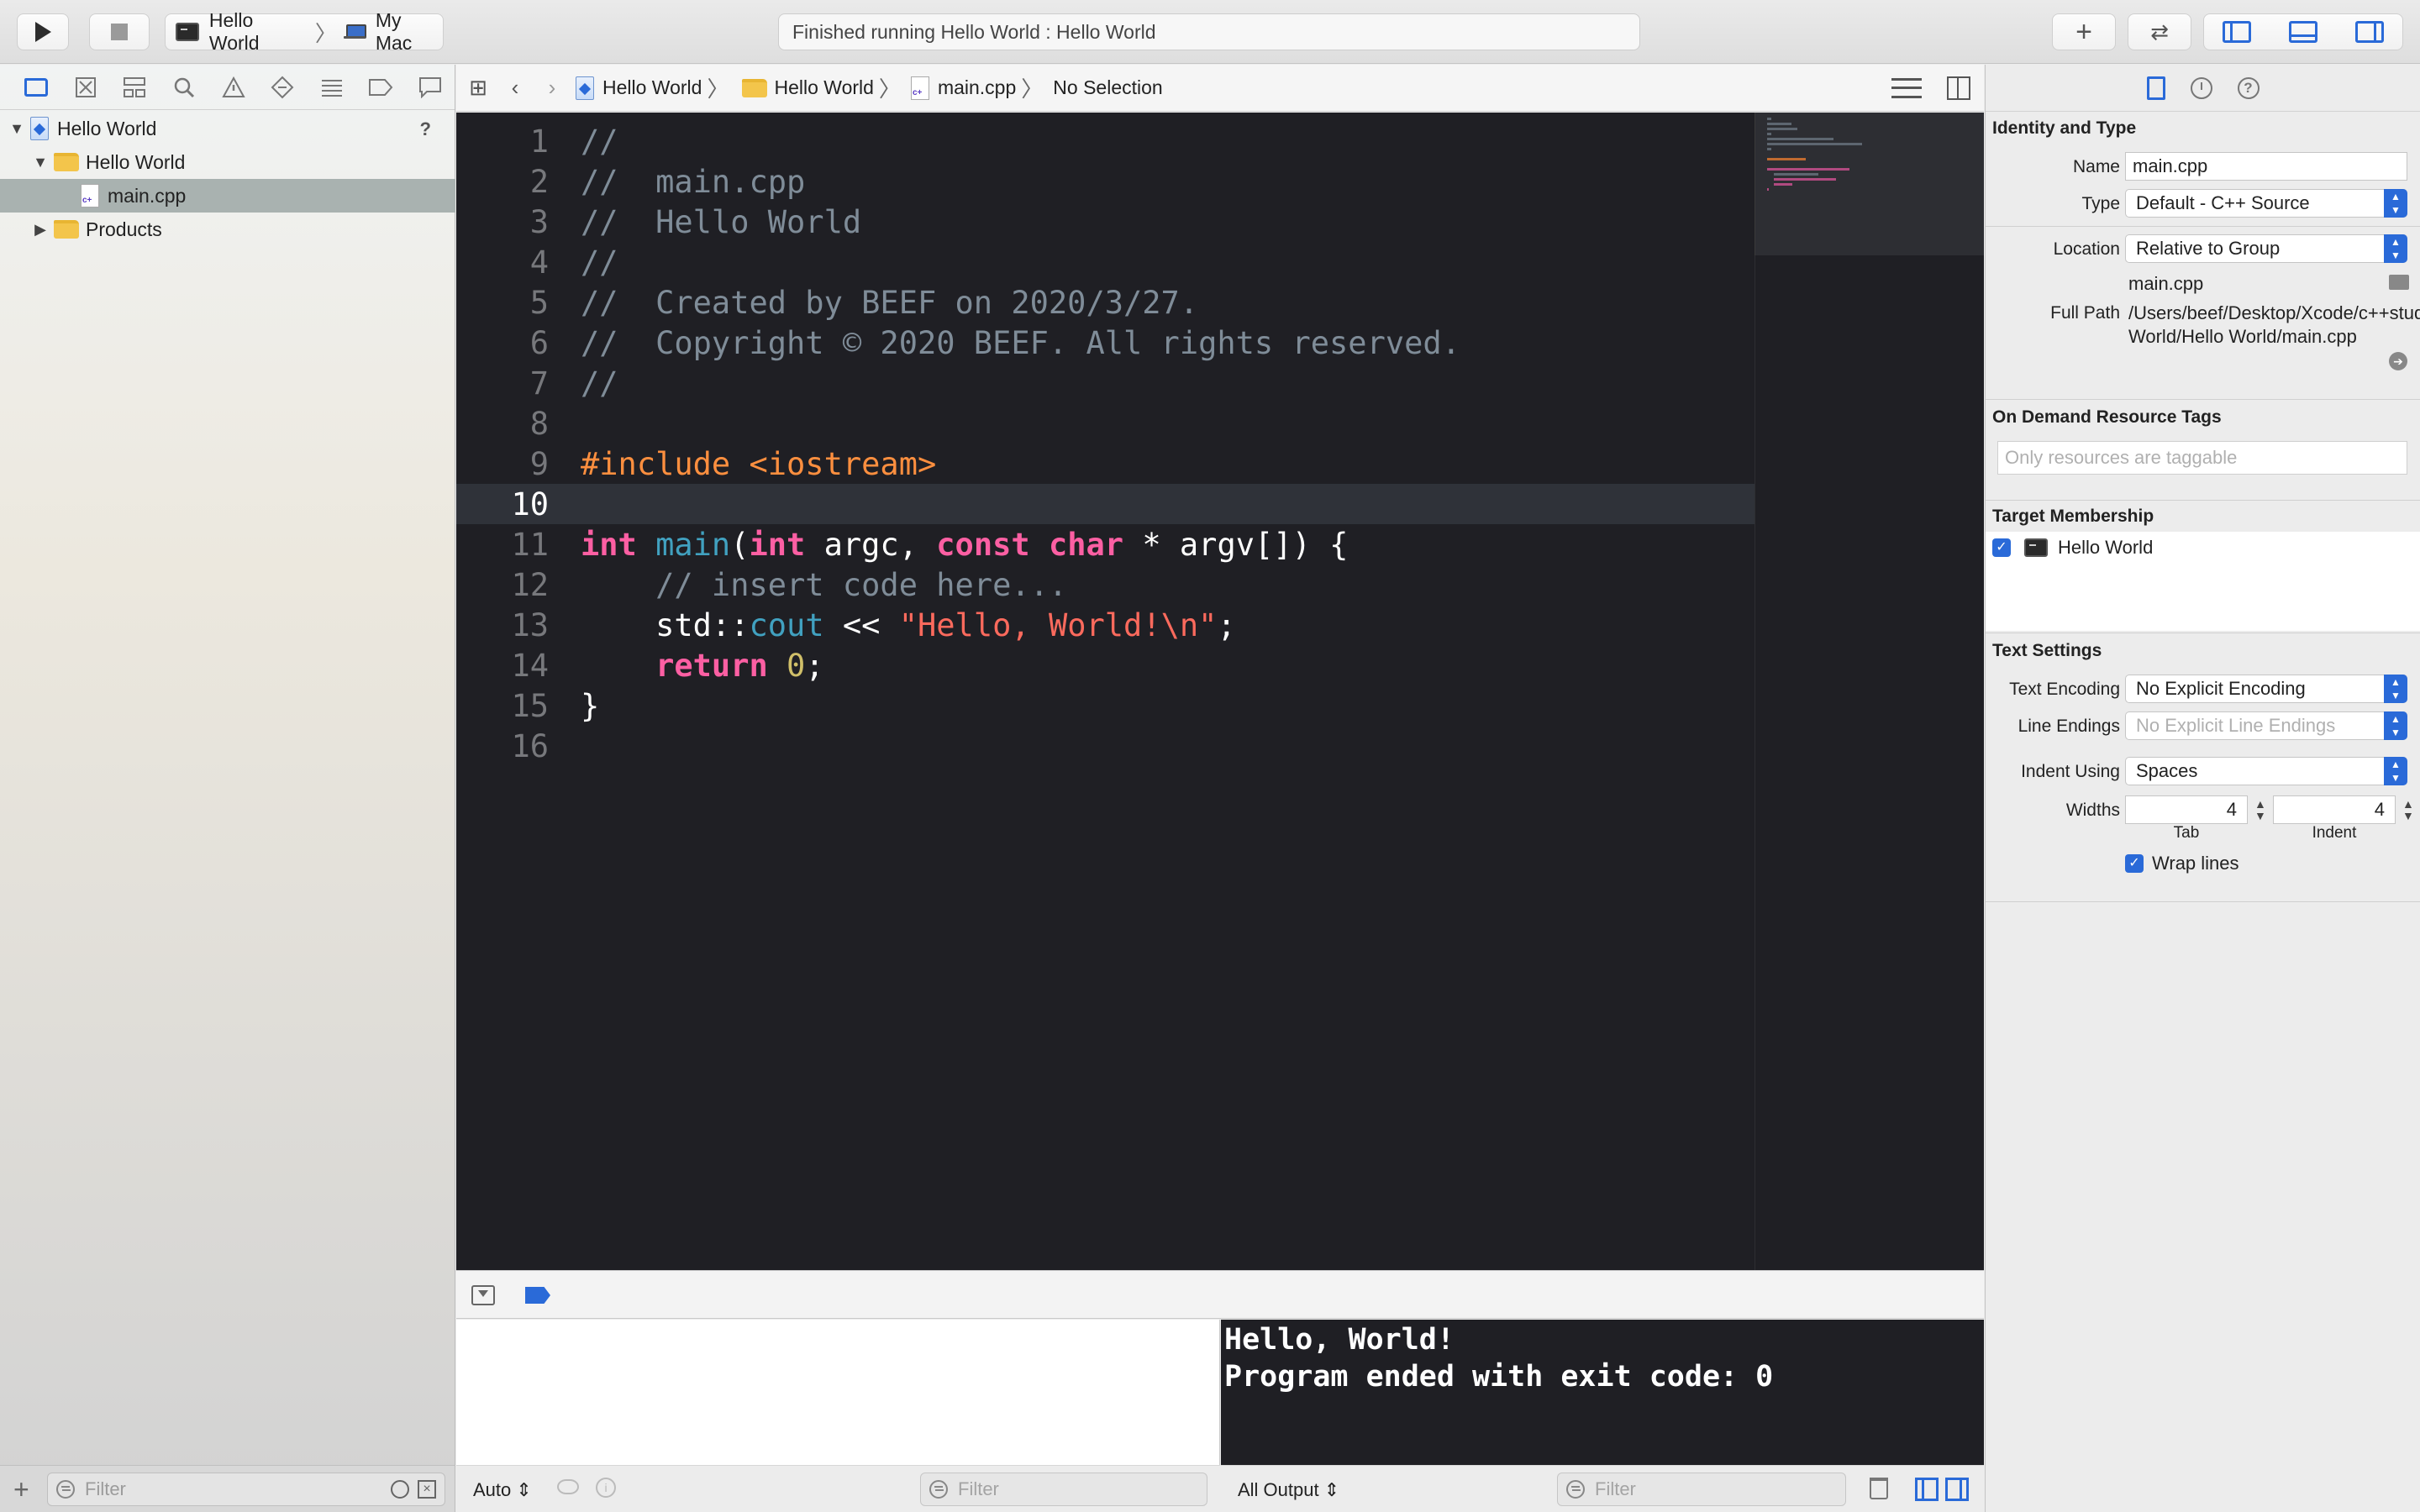  What do you see at coordinates (2266, 203) in the screenshot?
I see `type-select: Default - C++ Source ▲ ▼` at bounding box center [2266, 203].